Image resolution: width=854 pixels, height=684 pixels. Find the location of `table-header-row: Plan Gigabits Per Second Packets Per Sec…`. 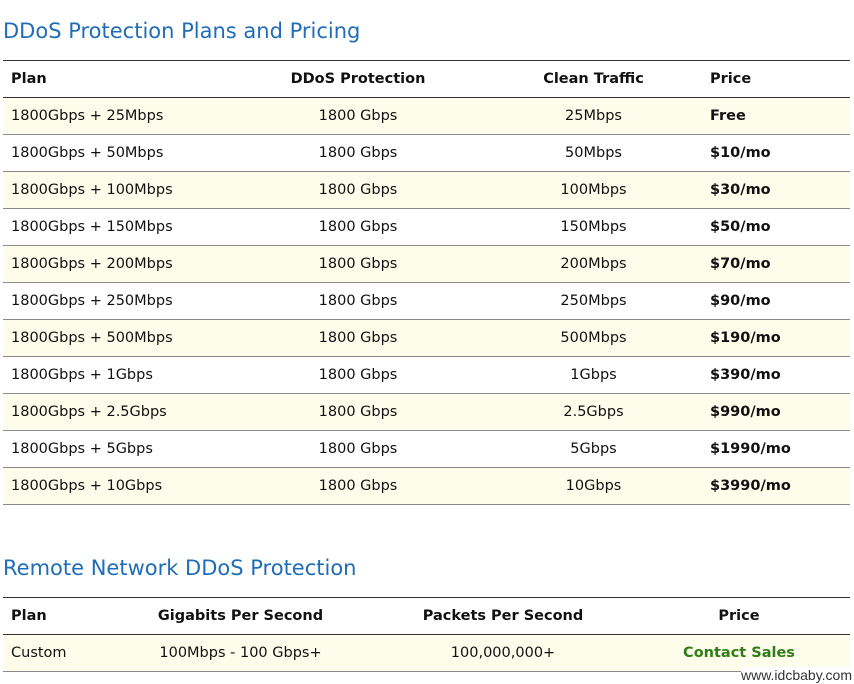

table-header-row: Plan Gigabits Per Second Packets Per Sec… is located at coordinates (426, 616).